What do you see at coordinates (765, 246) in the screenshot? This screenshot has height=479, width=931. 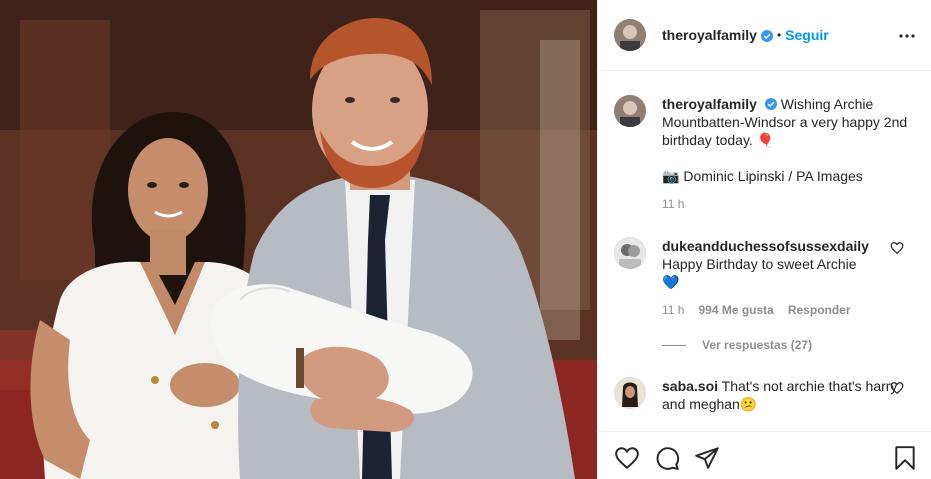 I see `comment-username: dukeandduchessofsussexdaily` at bounding box center [765, 246].